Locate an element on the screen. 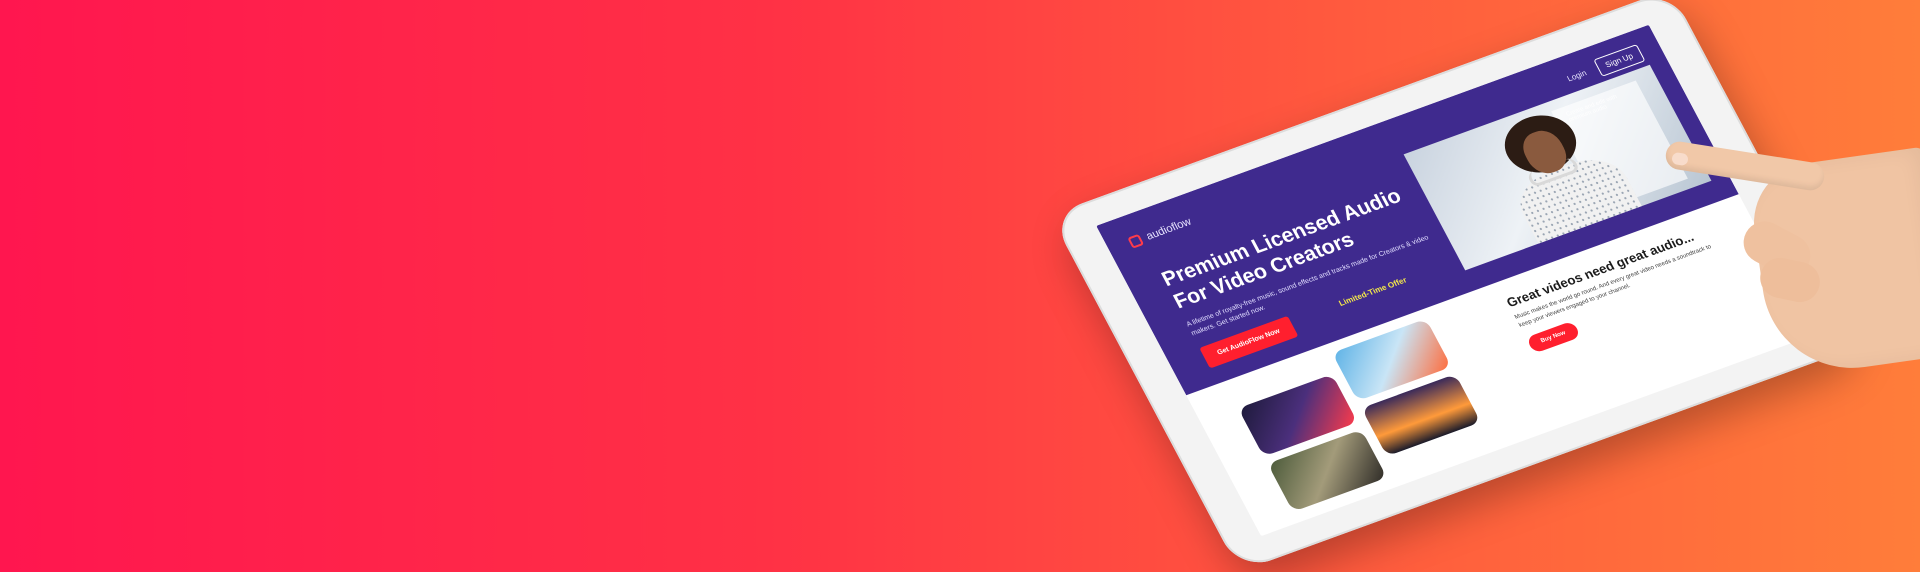 The width and height of the screenshot is (1920, 572). brand-logo: audioflow is located at coordinates (1160, 232).